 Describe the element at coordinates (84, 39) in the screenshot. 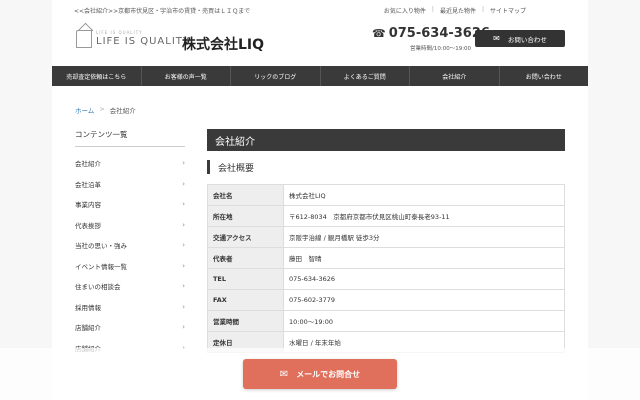

I see `house-logo-icon` at that location.